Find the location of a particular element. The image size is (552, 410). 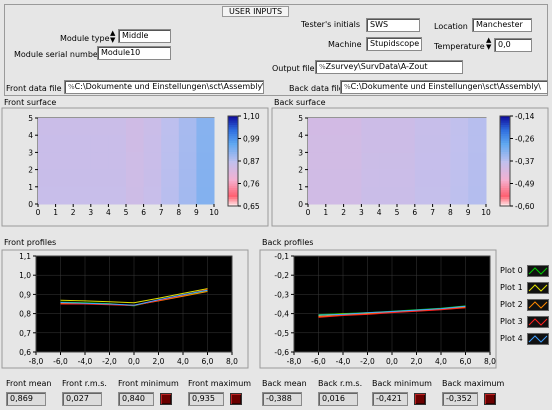

front-minimum-label: Front minimum is located at coordinates (148, 383).